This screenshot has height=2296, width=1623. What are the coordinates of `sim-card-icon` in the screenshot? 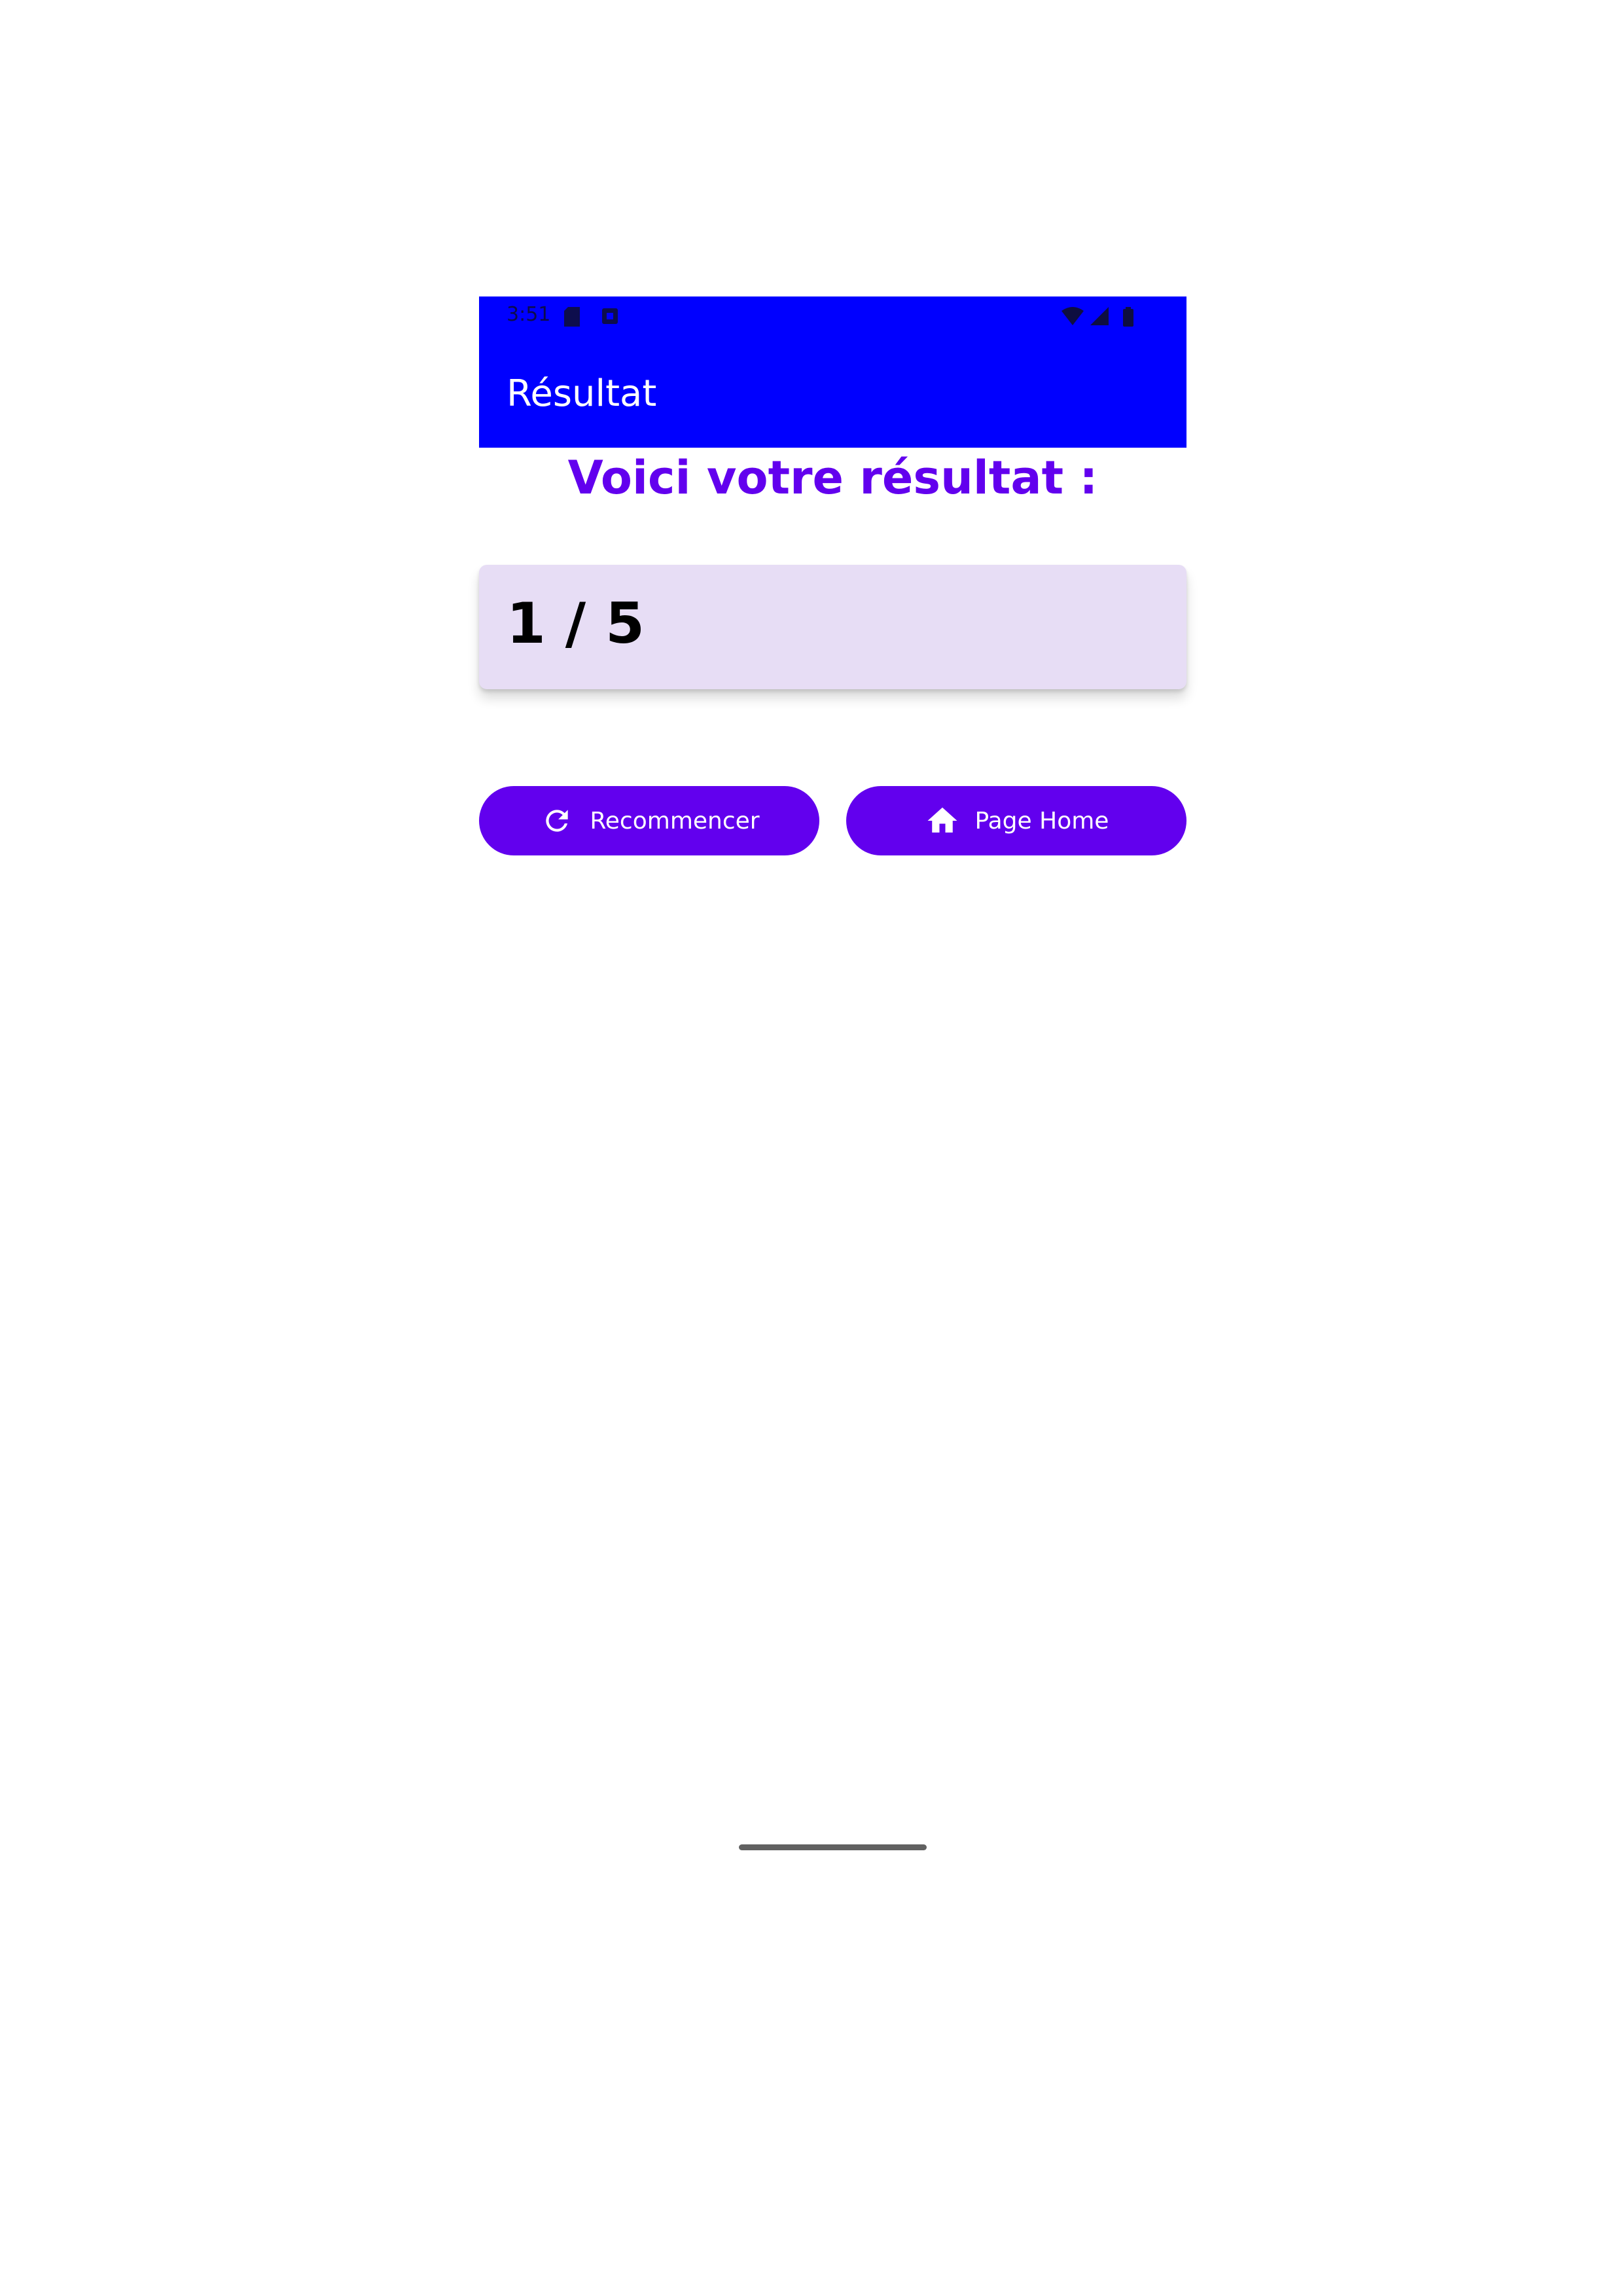 It's located at (572, 318).